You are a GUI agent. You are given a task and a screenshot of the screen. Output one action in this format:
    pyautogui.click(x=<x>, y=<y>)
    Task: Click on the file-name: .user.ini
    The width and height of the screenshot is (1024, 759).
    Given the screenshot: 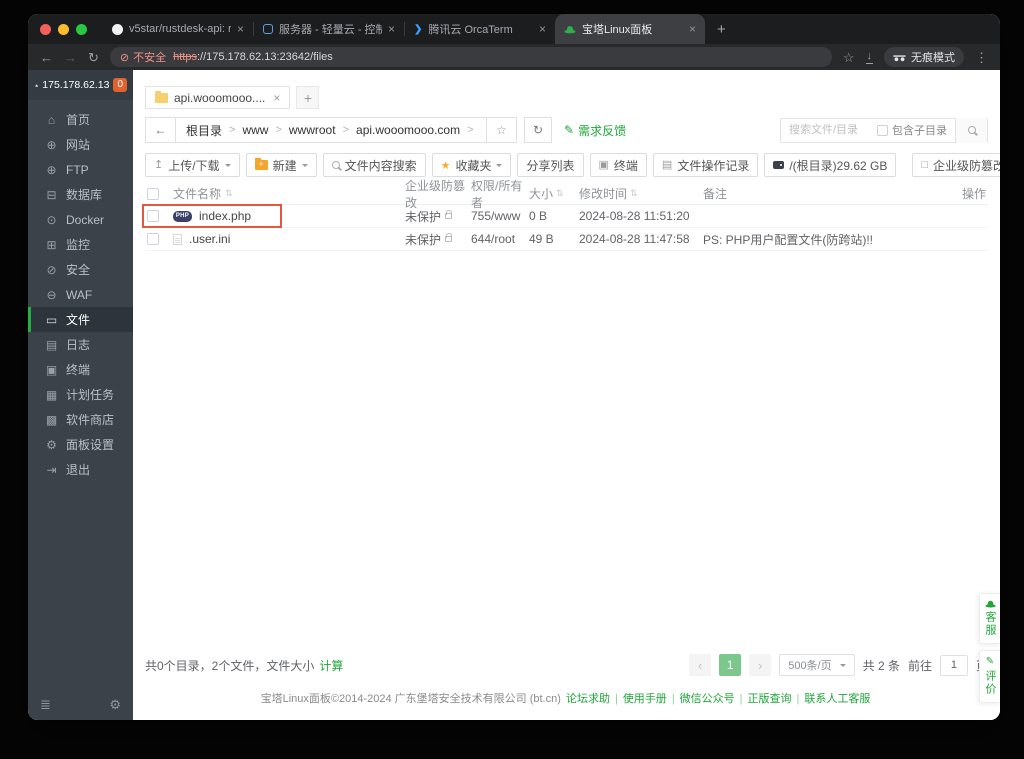 What is the action you would take?
    pyautogui.click(x=209, y=239)
    